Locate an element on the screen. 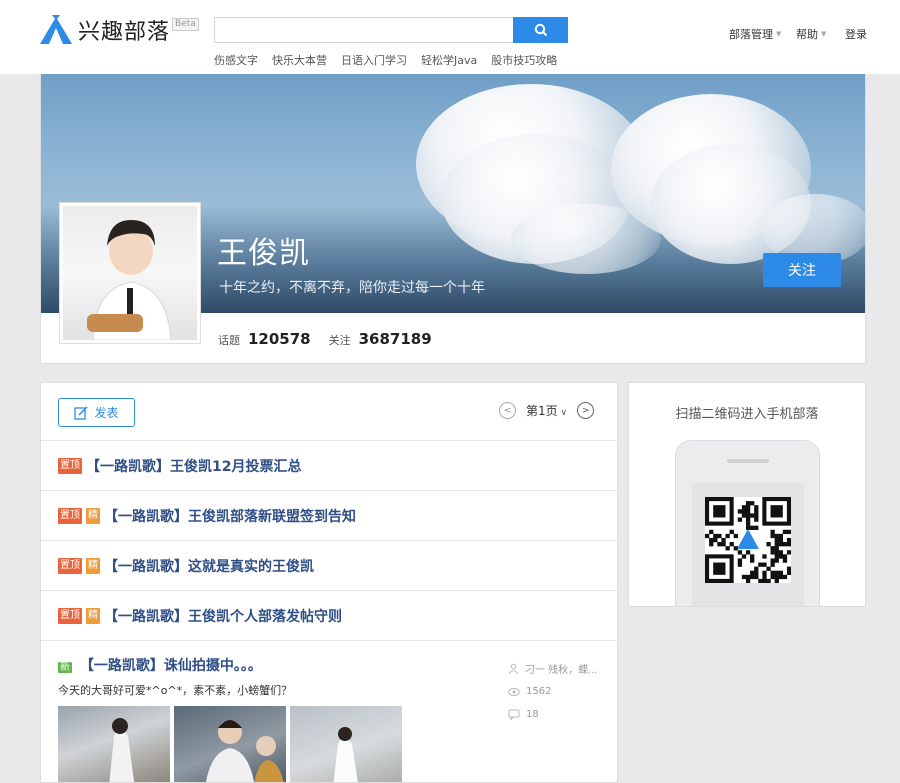 The width and height of the screenshot is (900, 783). nav-login: 登录 is located at coordinates (856, 34).